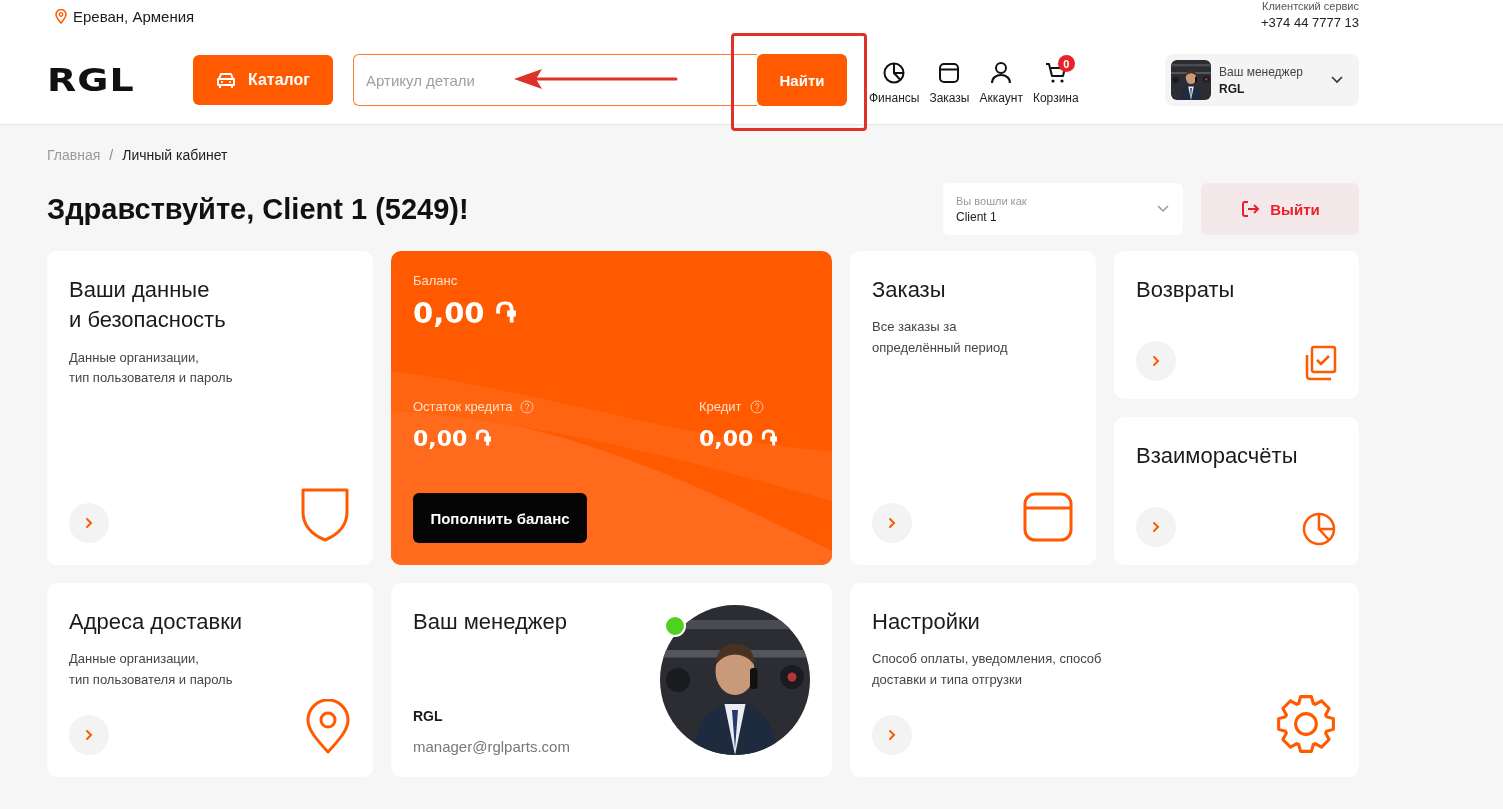  What do you see at coordinates (258, 209) in the screenshot?
I see `greeting-heading: Здравствуйте, Client 1 (5249)!` at bounding box center [258, 209].